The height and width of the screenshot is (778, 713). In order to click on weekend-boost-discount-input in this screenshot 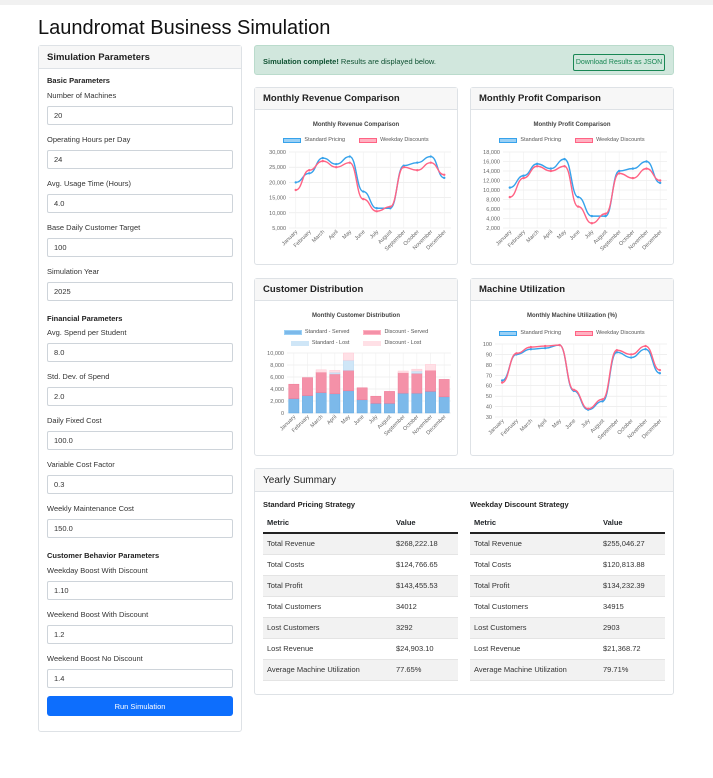, I will do `click(140, 634)`.